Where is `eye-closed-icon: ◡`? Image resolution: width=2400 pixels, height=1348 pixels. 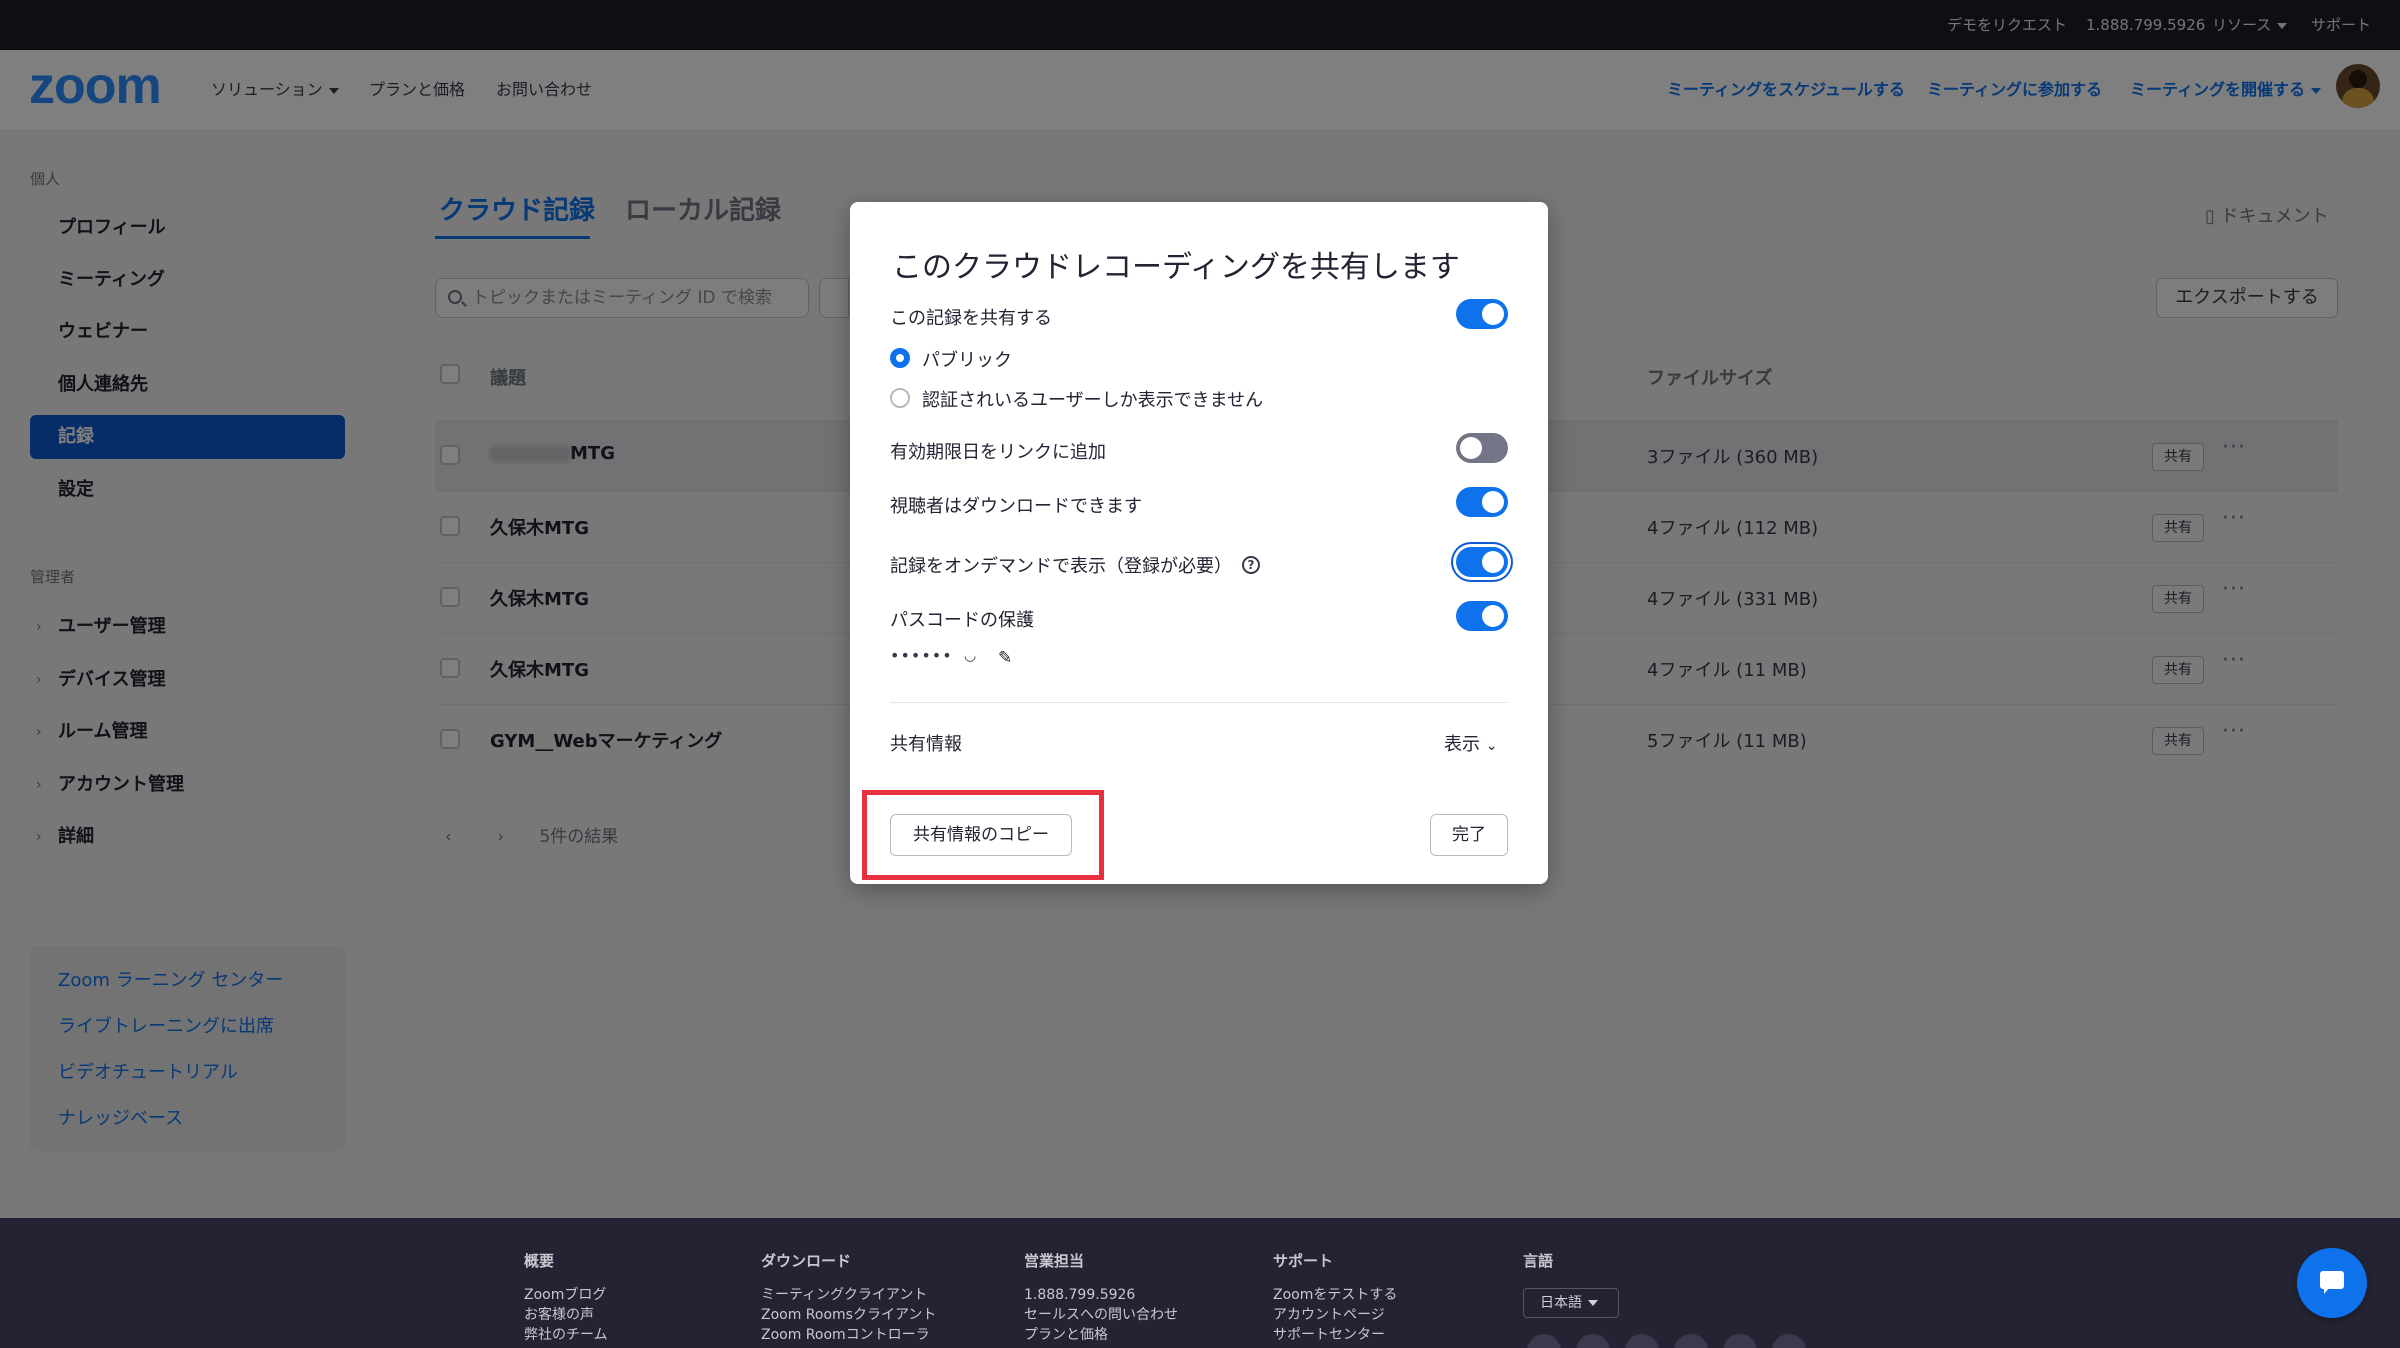
eye-closed-icon: ◡ is located at coordinates (970, 656).